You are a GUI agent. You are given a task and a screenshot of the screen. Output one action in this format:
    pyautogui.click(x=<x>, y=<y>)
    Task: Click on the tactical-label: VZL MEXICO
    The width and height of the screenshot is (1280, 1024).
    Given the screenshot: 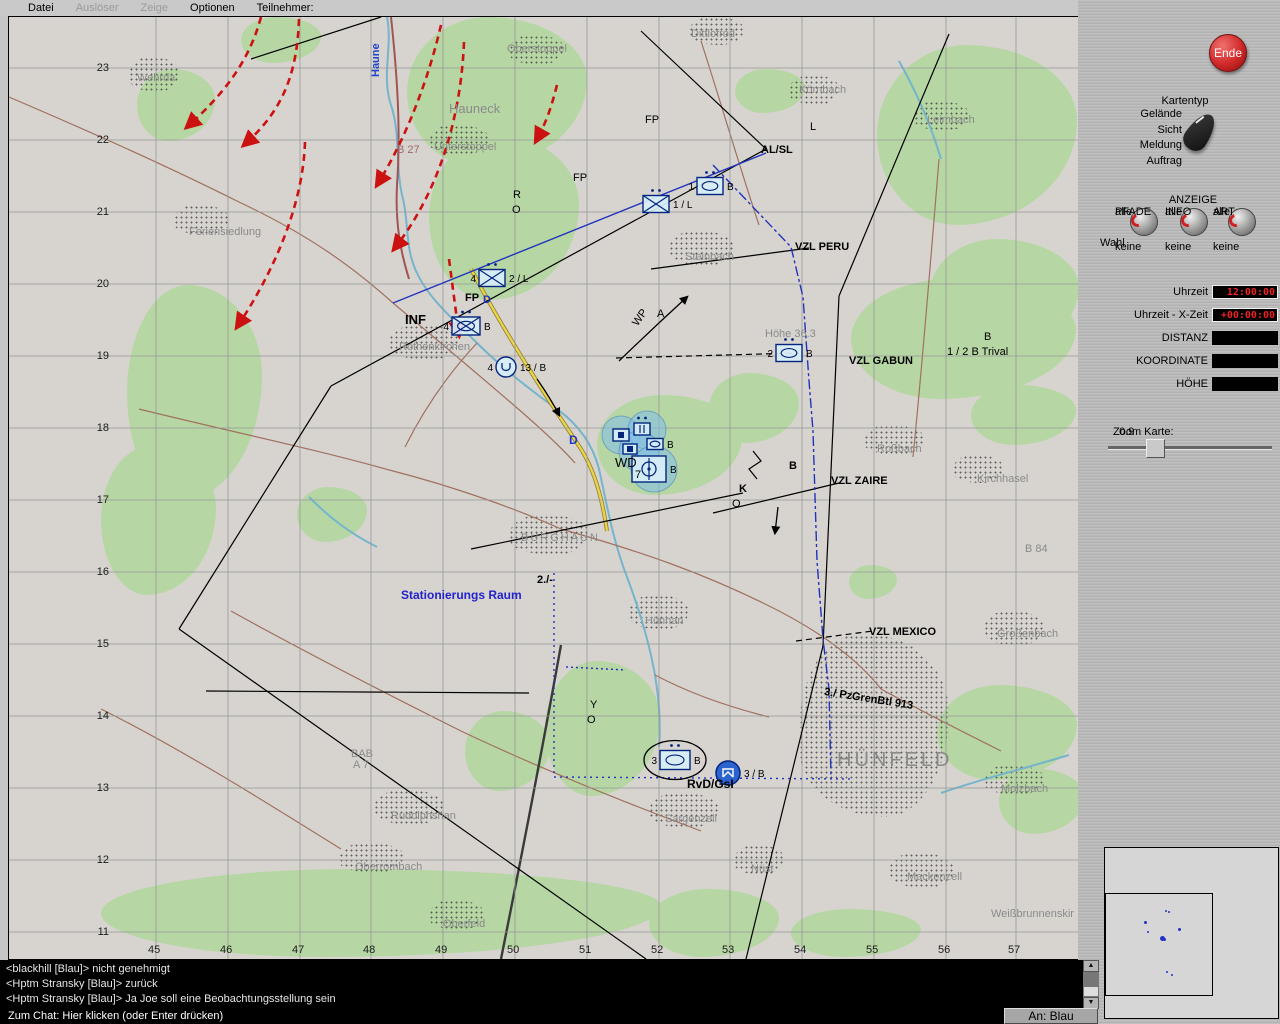 What is the action you would take?
    pyautogui.click(x=903, y=632)
    